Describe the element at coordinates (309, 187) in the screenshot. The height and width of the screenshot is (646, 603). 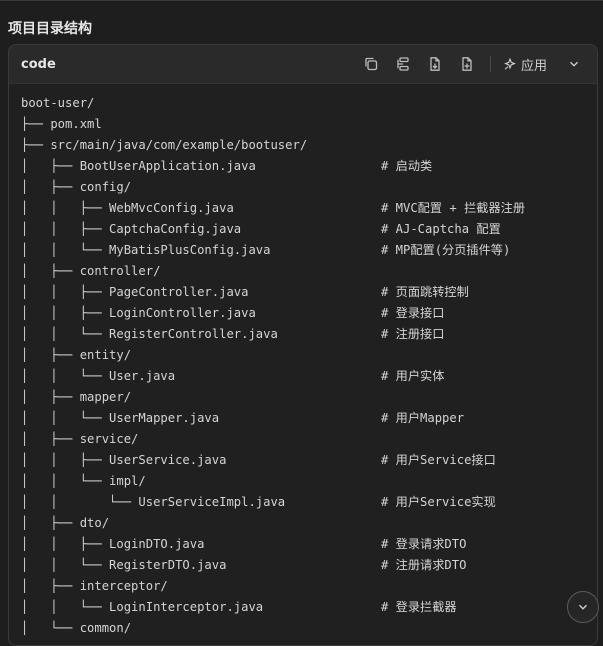
I see `code-line: │ ├── config/` at that location.